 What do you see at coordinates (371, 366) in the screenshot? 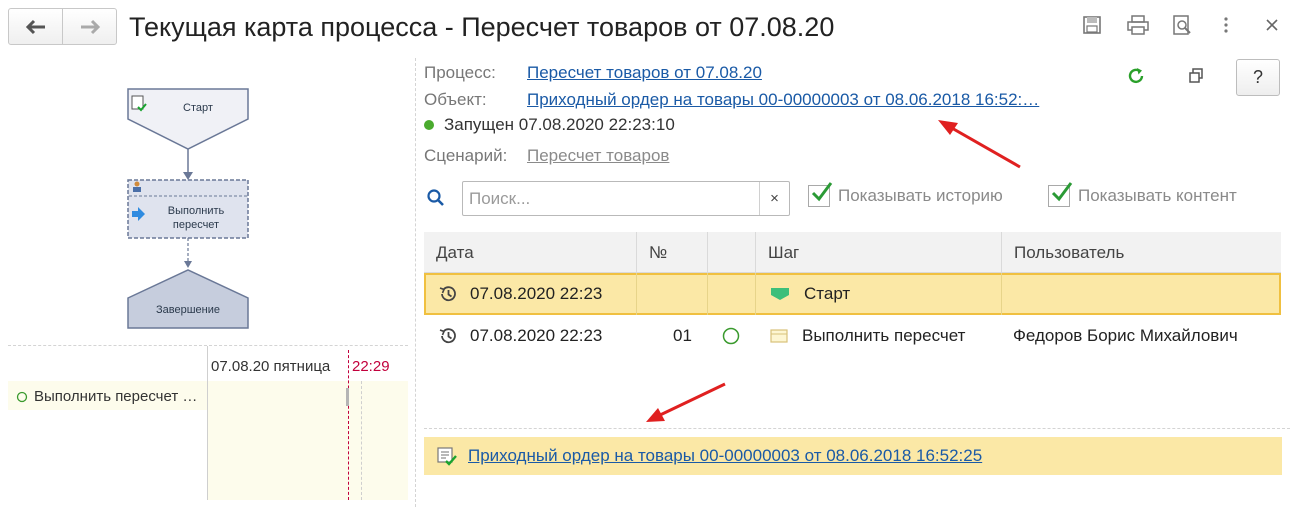
I see `timeline-time-marker: 22:29` at bounding box center [371, 366].